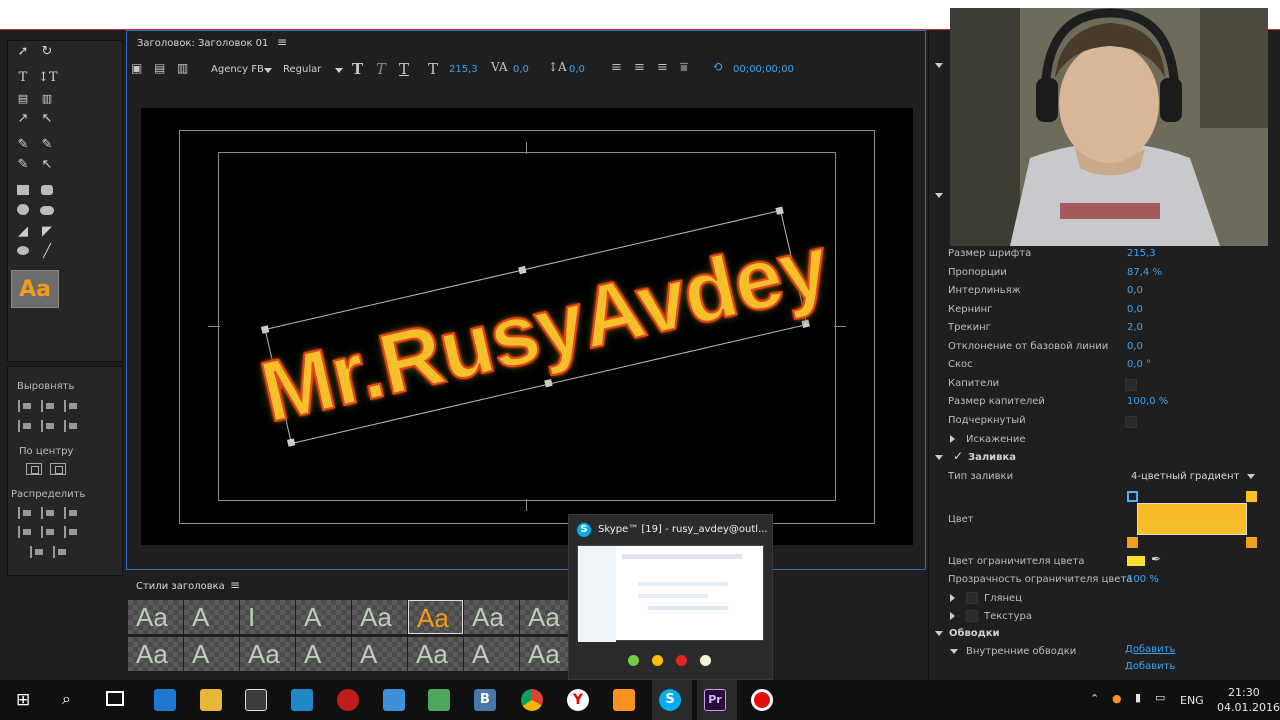 This screenshot has width=1280, height=720. Describe the element at coordinates (762, 700) in the screenshot. I see `recorder-icon` at that location.